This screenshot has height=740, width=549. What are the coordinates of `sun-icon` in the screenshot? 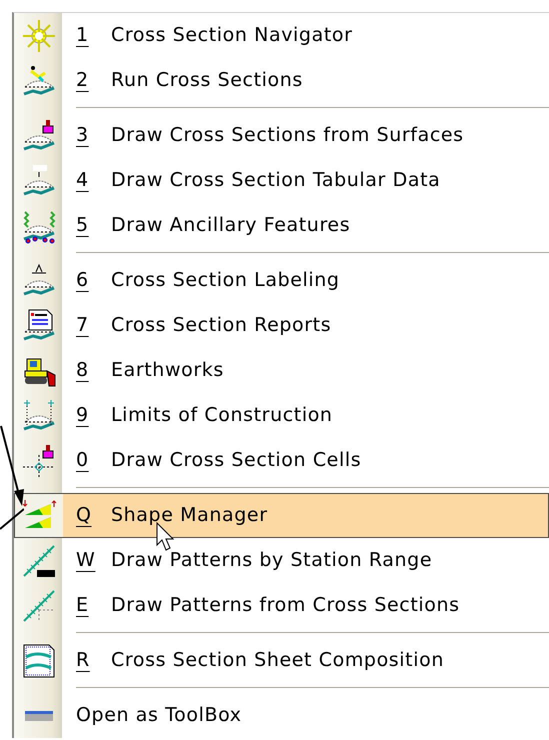 It's located at (39, 36).